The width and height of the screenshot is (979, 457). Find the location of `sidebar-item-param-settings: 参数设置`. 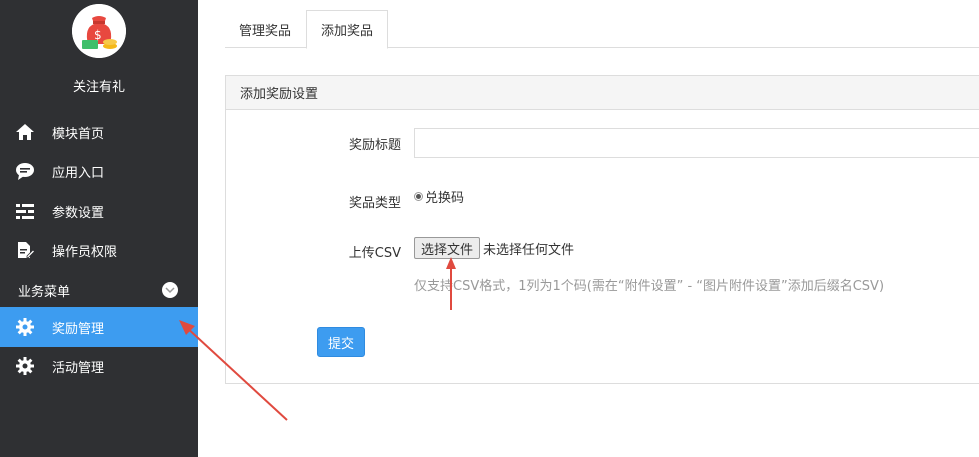

sidebar-item-param-settings: 参数设置 is located at coordinates (99, 211).